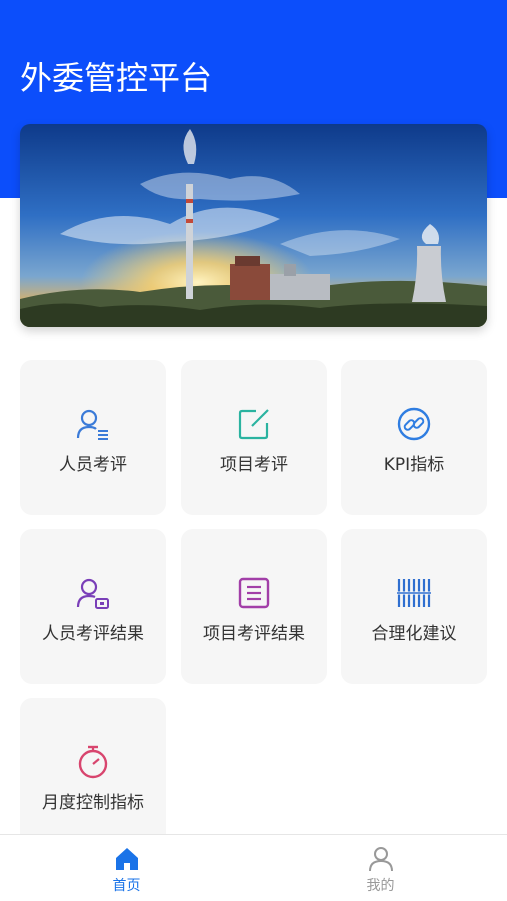 The image size is (507, 901). I want to click on barcode-icon, so click(414, 593).